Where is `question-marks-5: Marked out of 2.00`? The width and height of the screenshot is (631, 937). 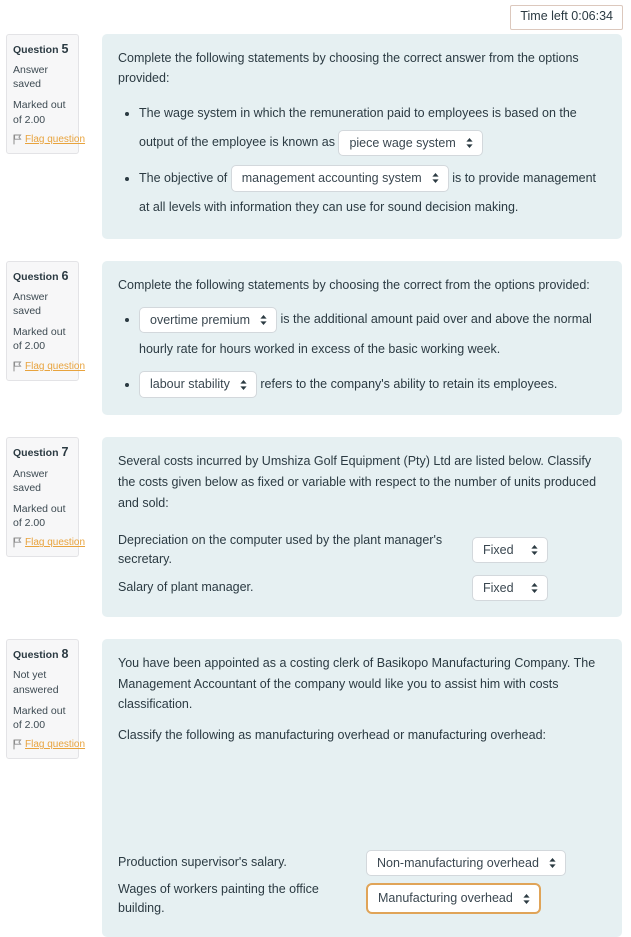
question-marks-5: Marked out of 2.00 is located at coordinates (39, 112).